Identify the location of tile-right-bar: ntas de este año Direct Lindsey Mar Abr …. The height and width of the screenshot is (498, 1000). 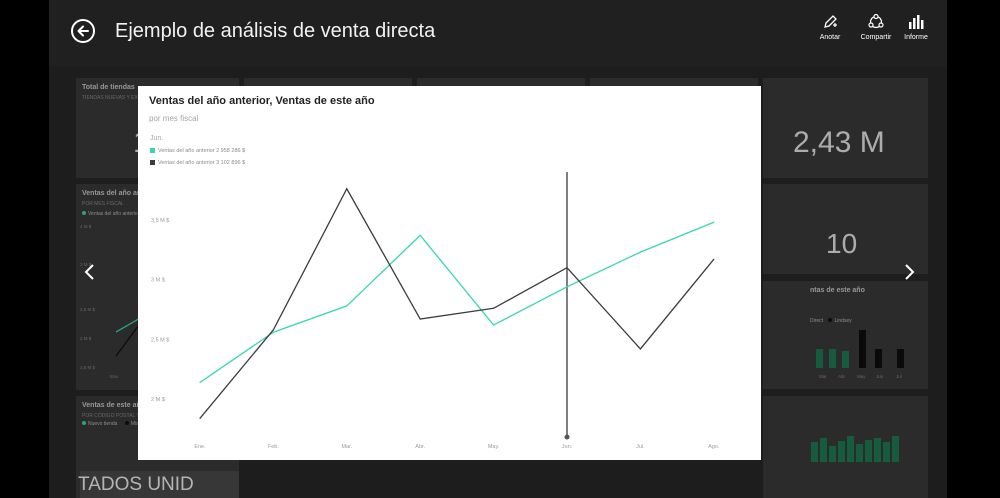
(845, 335).